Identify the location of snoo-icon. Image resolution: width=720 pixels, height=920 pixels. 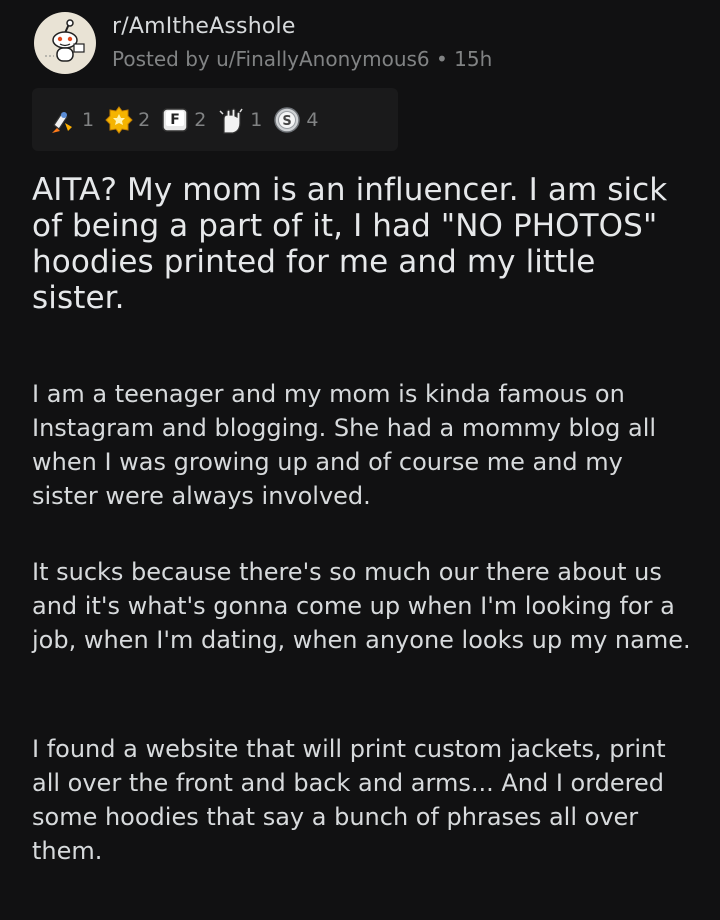
(65, 40).